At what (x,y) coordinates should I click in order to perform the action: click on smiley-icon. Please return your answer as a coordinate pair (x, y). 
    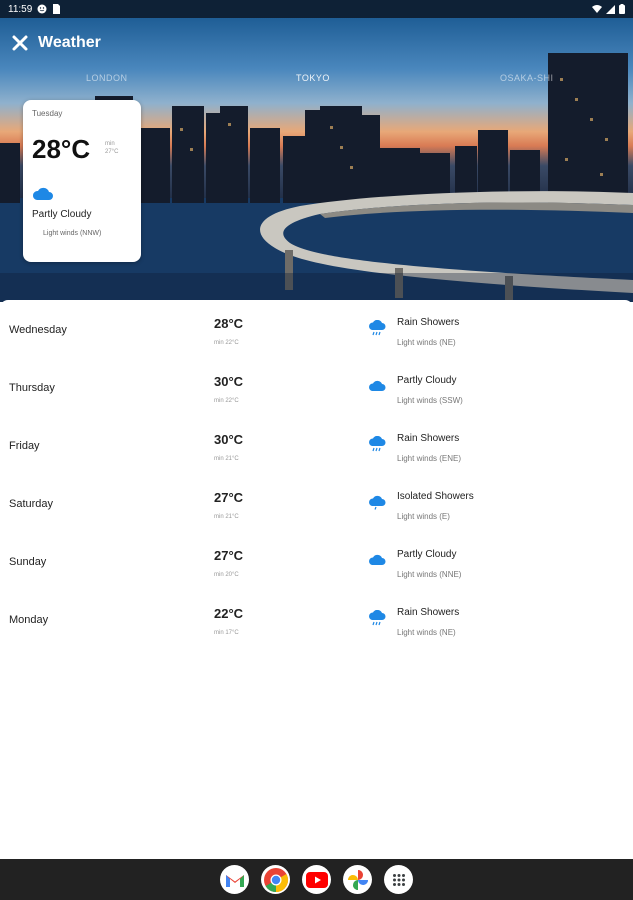
    Looking at the image, I should click on (42, 9).